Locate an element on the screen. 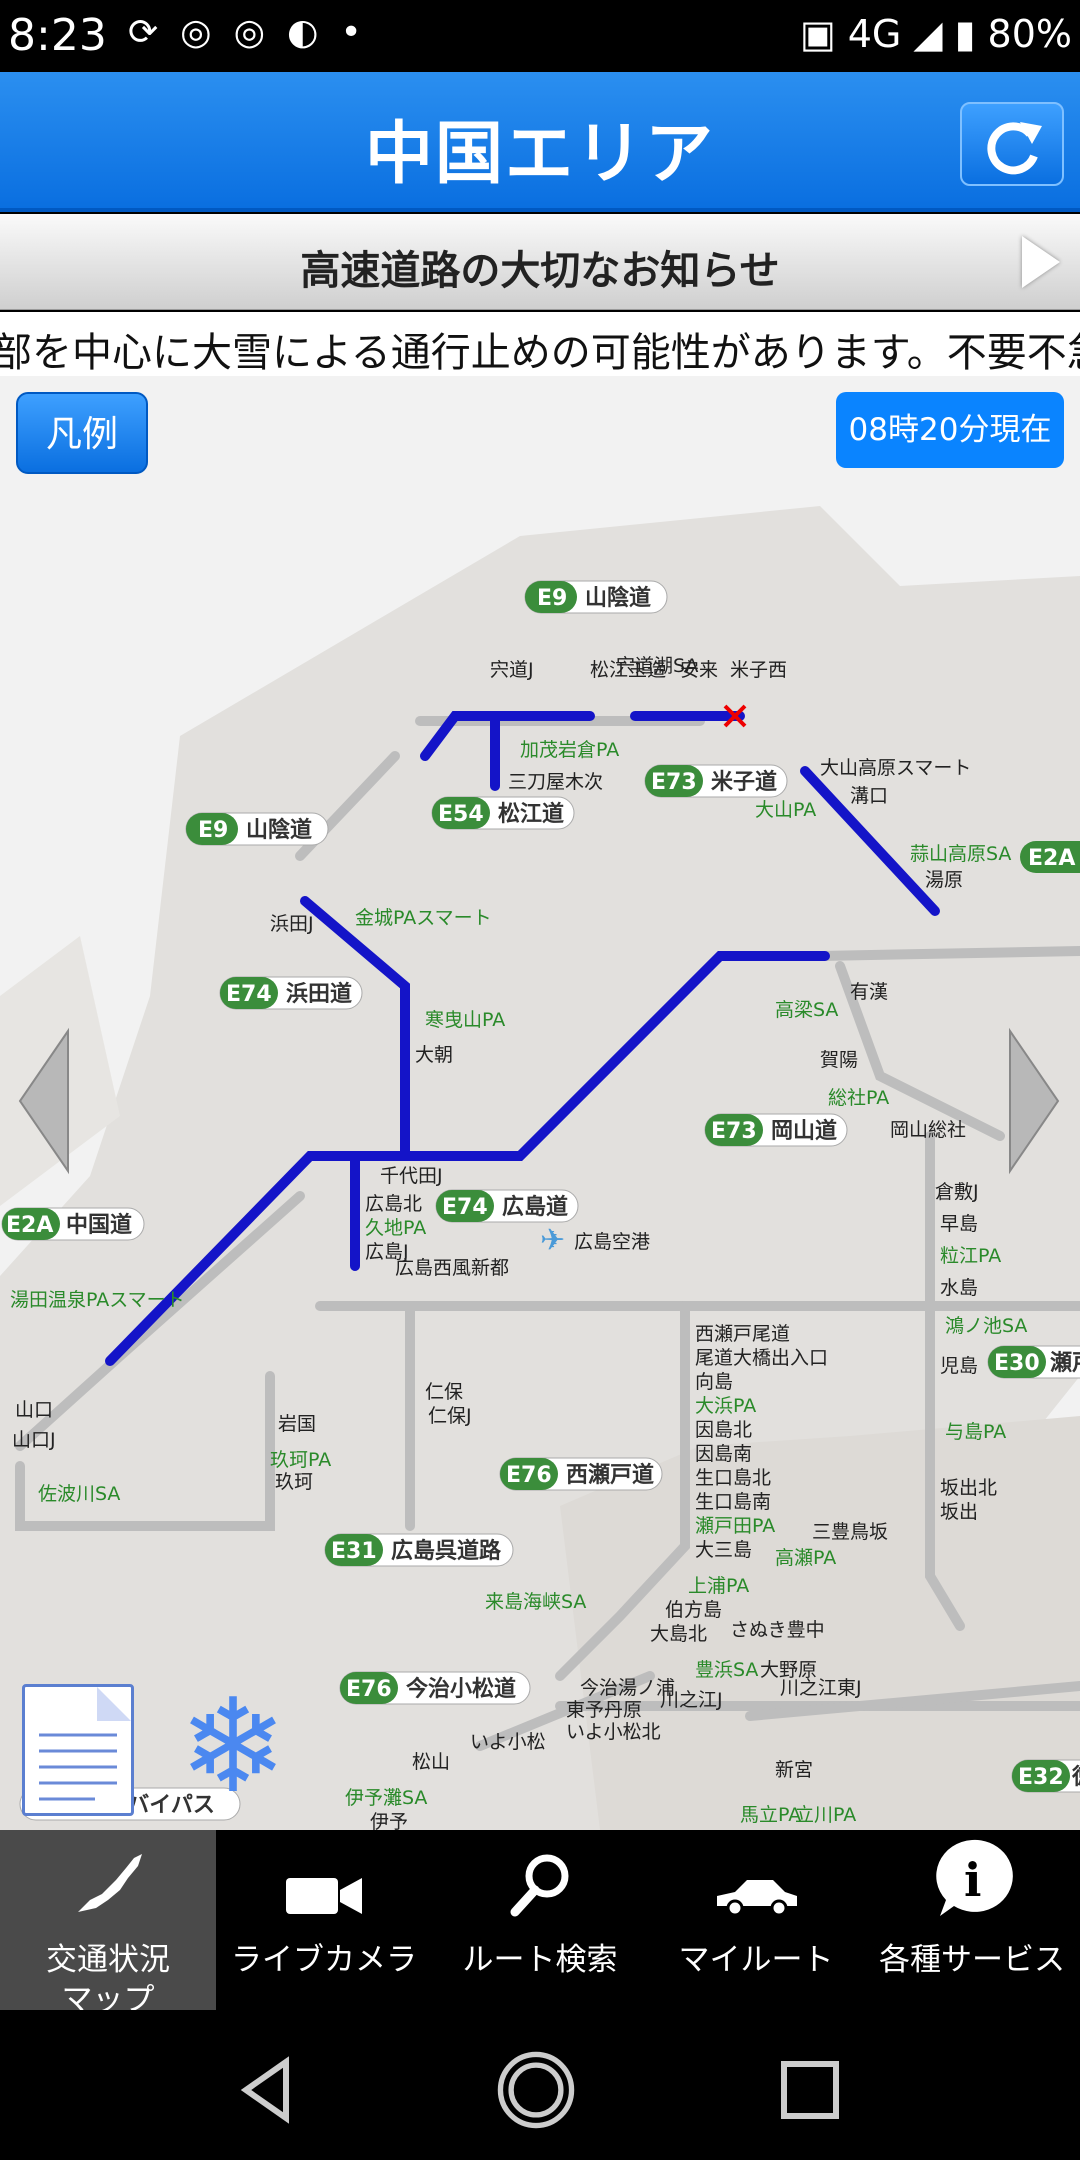  svg-text: E32 is located at coordinates (1041, 1777).